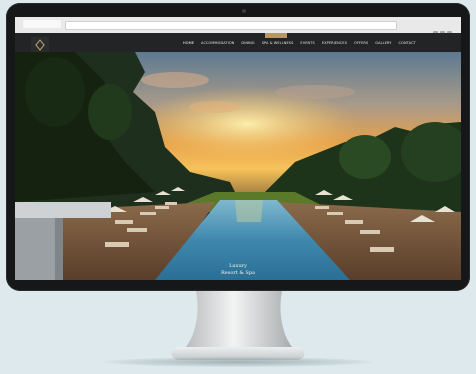  What do you see at coordinates (238, 325) in the screenshot?
I see `monitor-stand` at bounding box center [238, 325].